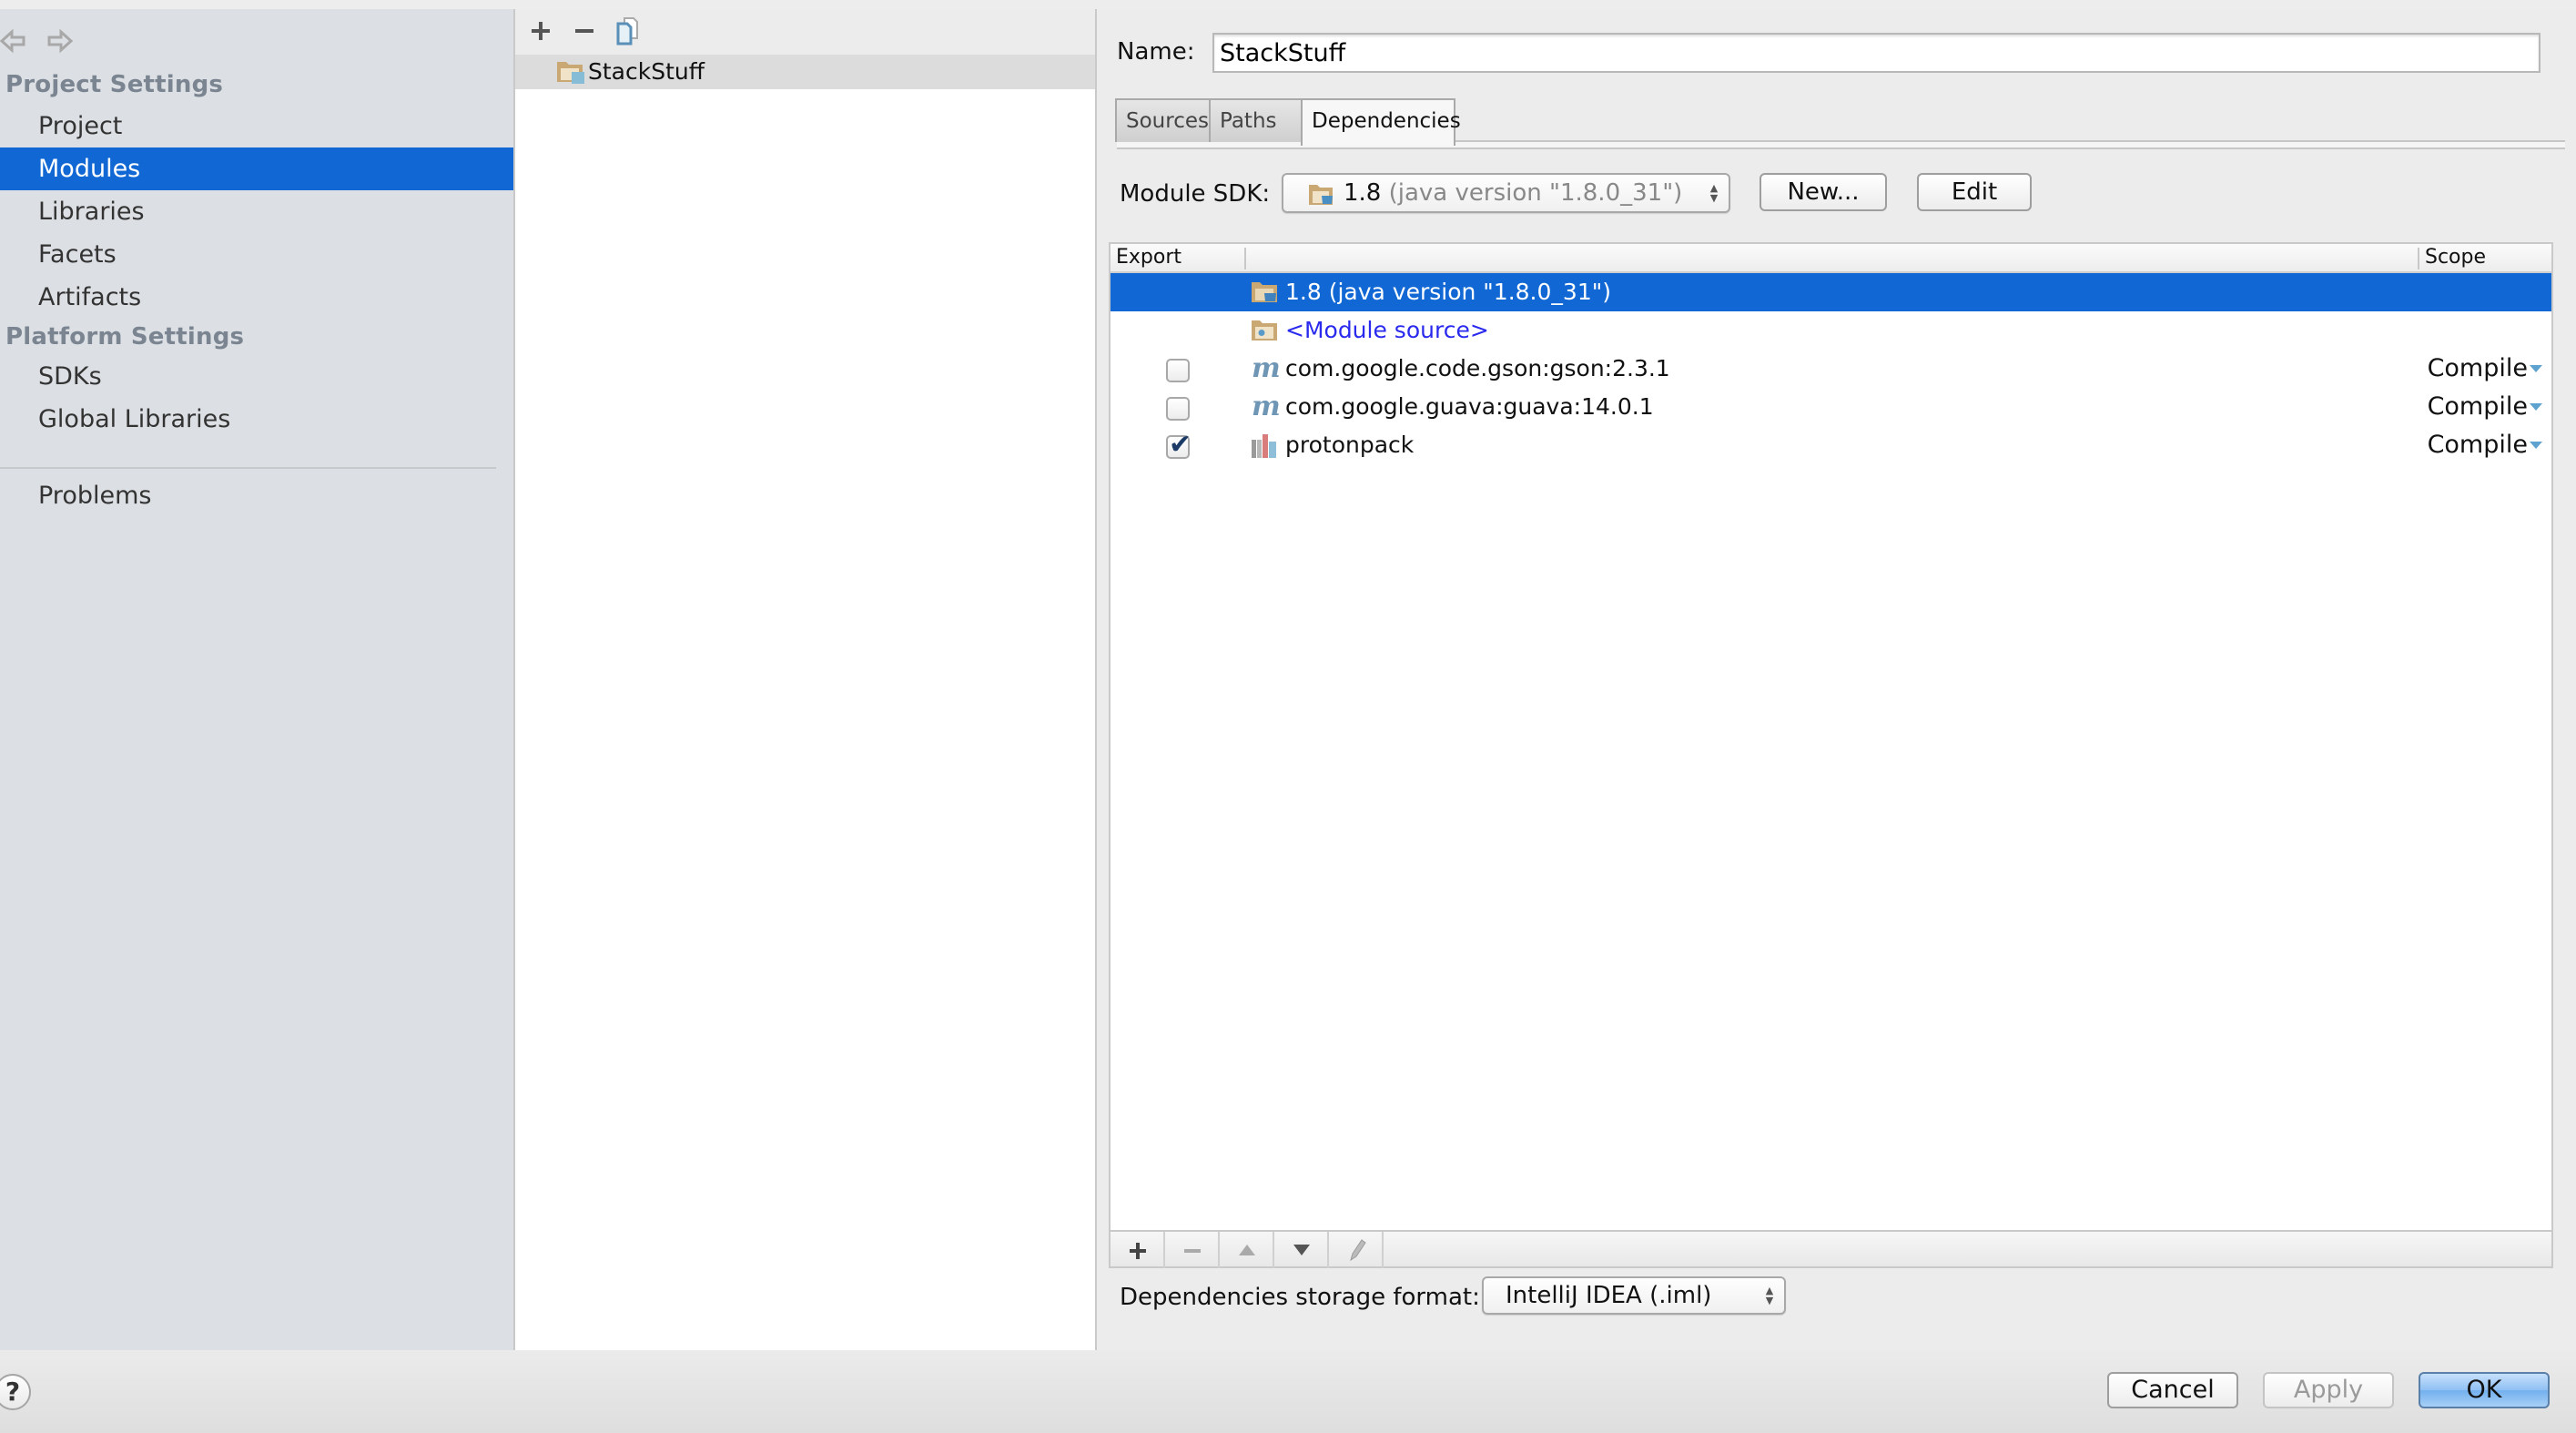 The width and height of the screenshot is (2576, 1433). I want to click on module-folder-icon, so click(571, 72).